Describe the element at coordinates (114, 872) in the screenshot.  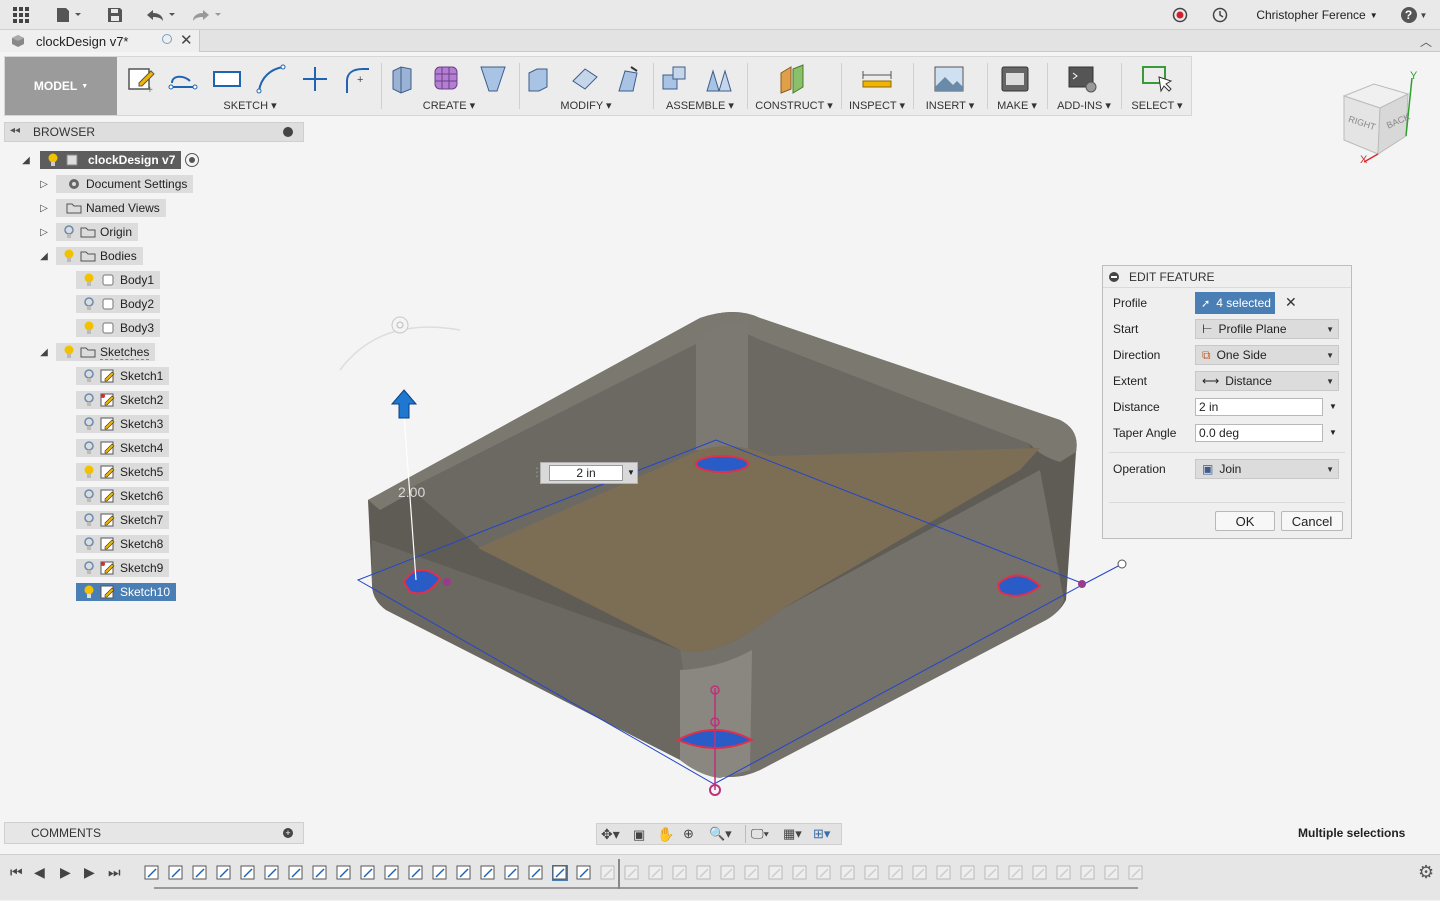
I see `go-to-end-icon: ⏭` at that location.